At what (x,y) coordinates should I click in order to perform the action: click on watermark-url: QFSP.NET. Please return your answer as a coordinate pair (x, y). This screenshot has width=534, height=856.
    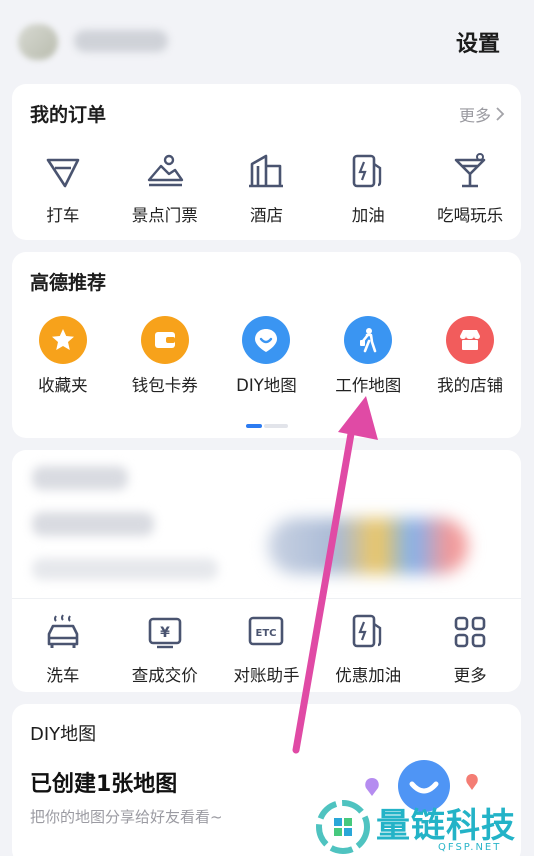
    Looking at the image, I should click on (470, 847).